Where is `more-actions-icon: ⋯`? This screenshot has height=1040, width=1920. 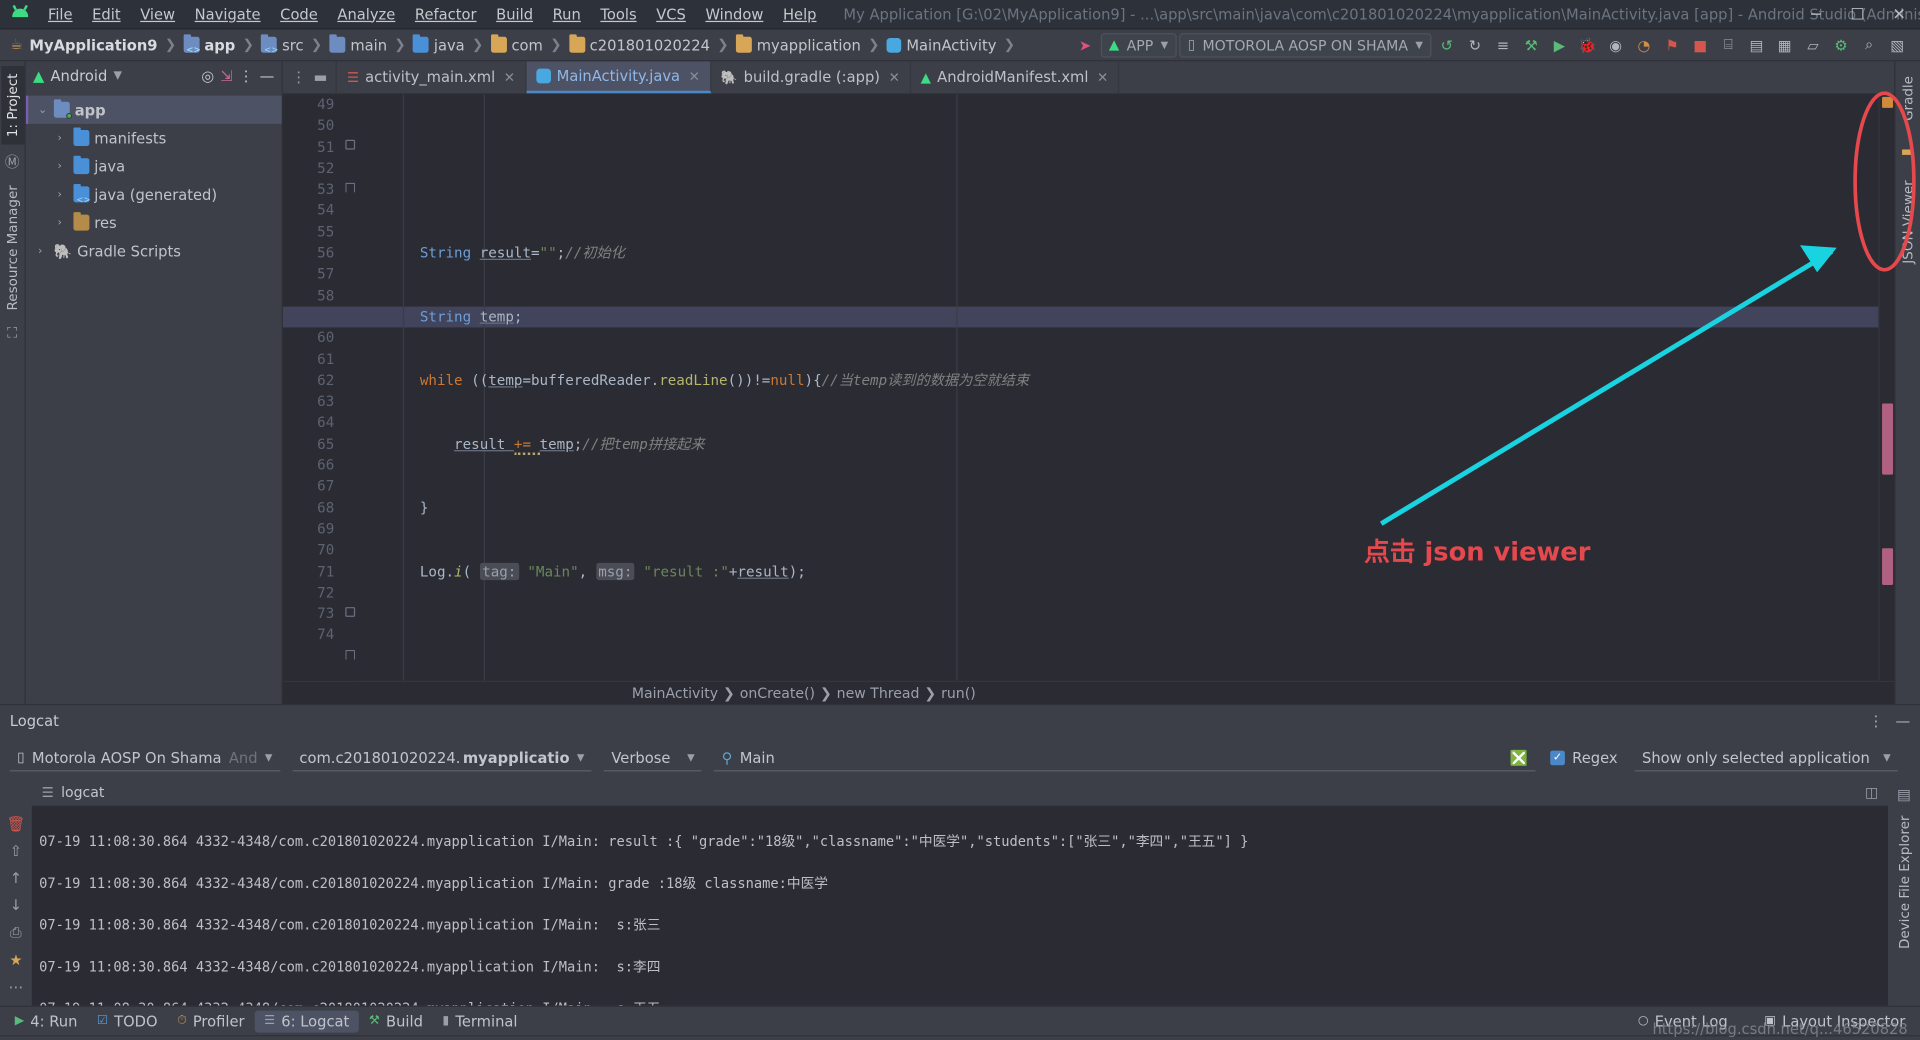 more-actions-icon: ⋯ is located at coordinates (16, 987).